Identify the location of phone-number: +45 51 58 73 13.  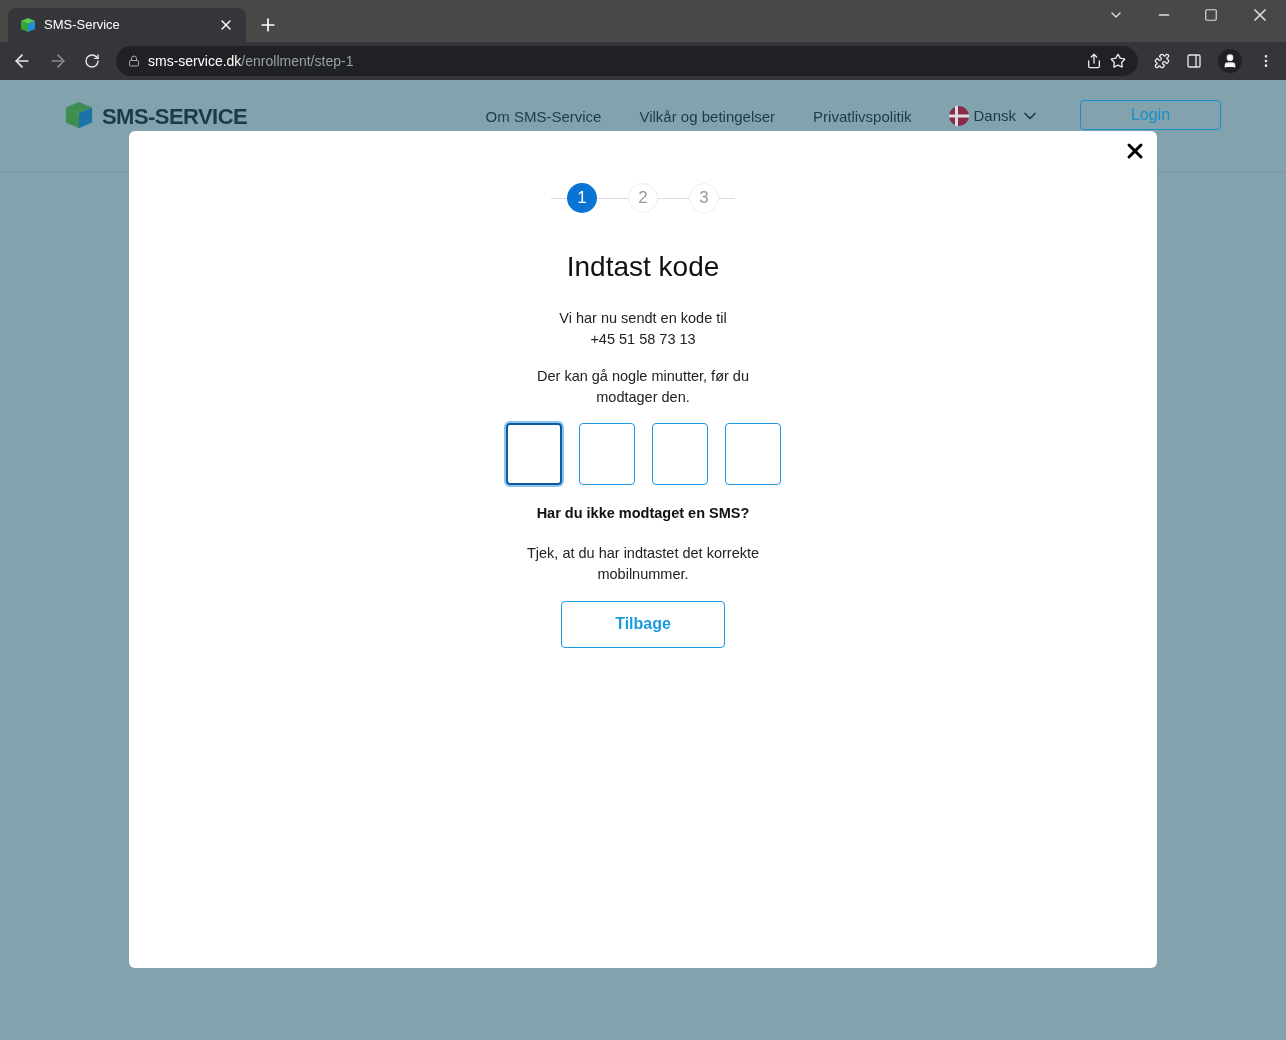
(643, 339).